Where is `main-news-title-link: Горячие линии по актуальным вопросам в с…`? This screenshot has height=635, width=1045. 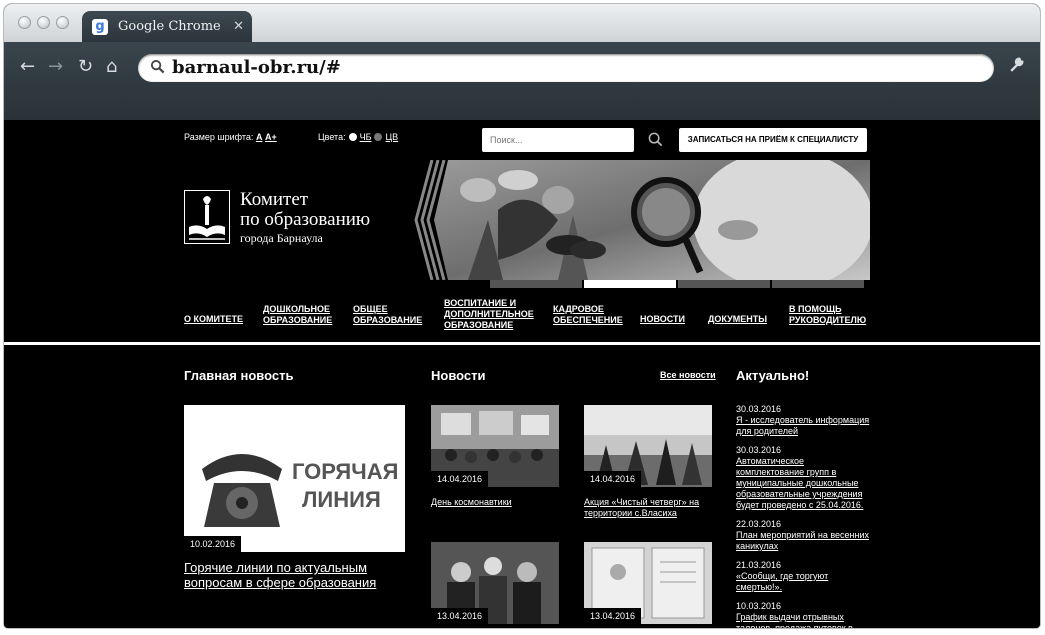
main-news-title-link: Горячие линии по актуальным вопросам в с… is located at coordinates (296, 575).